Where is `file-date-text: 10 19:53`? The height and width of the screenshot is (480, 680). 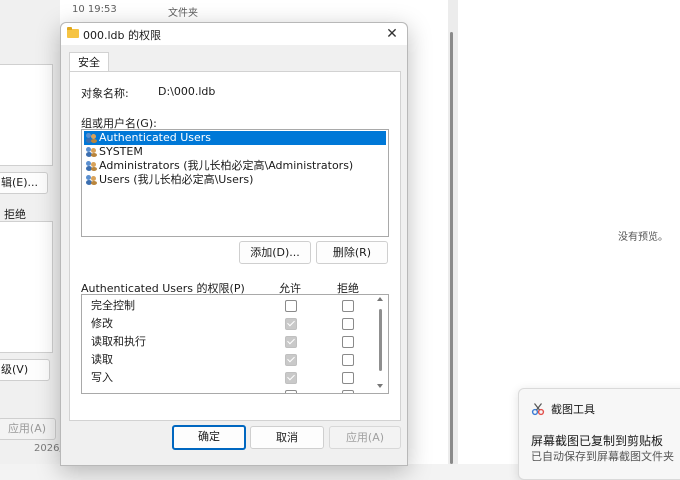 file-date-text: 10 19:53 is located at coordinates (94, 9).